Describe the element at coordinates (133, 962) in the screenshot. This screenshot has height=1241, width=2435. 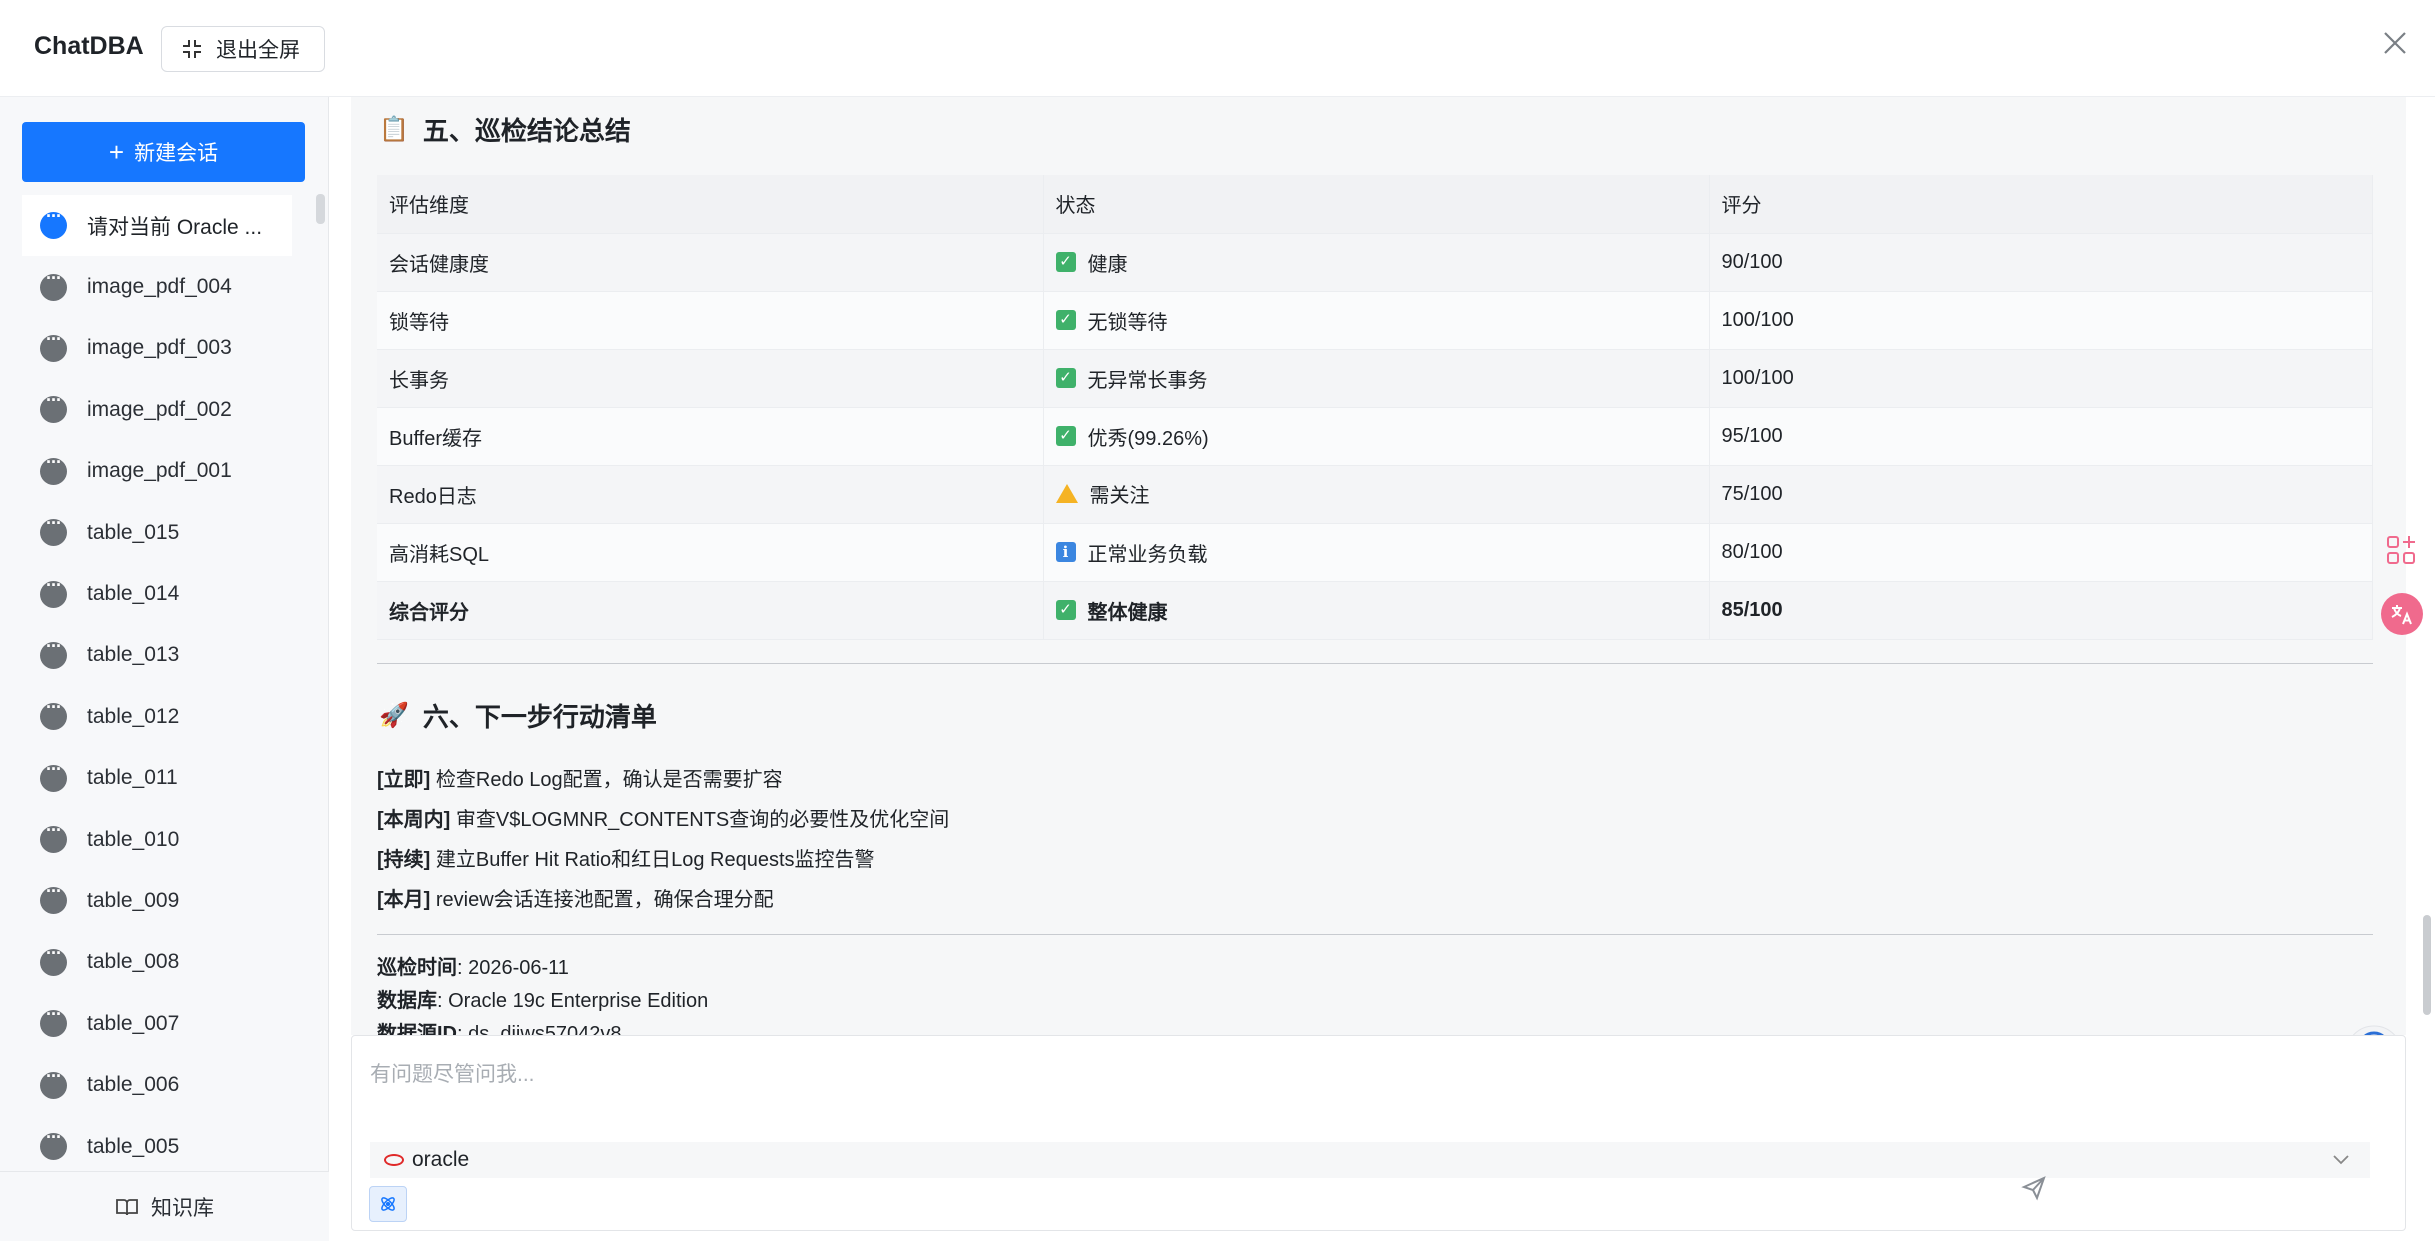
I see `session-label: table_008` at that location.